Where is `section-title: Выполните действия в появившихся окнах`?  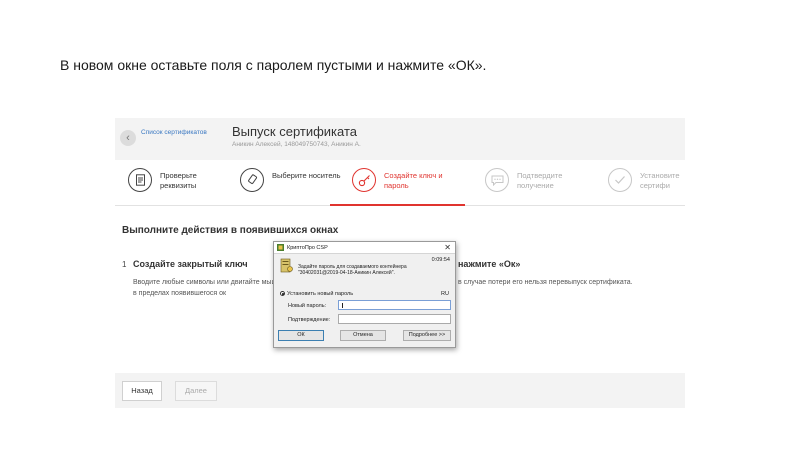 section-title: Выполните действия в появившихся окнах is located at coordinates (230, 230).